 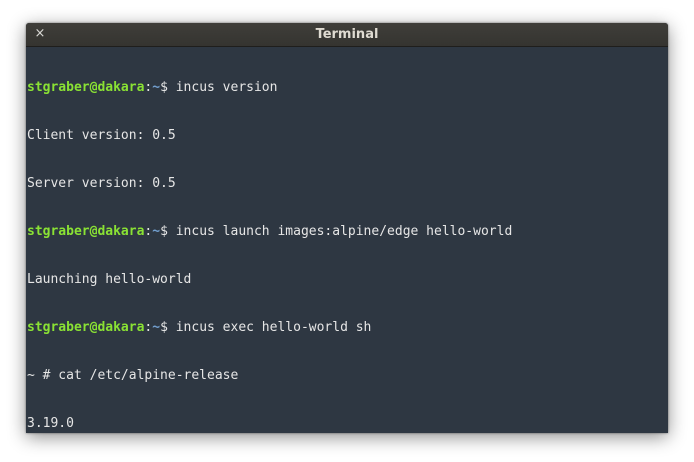 I want to click on command-text: incus version, so click(x=226, y=87).